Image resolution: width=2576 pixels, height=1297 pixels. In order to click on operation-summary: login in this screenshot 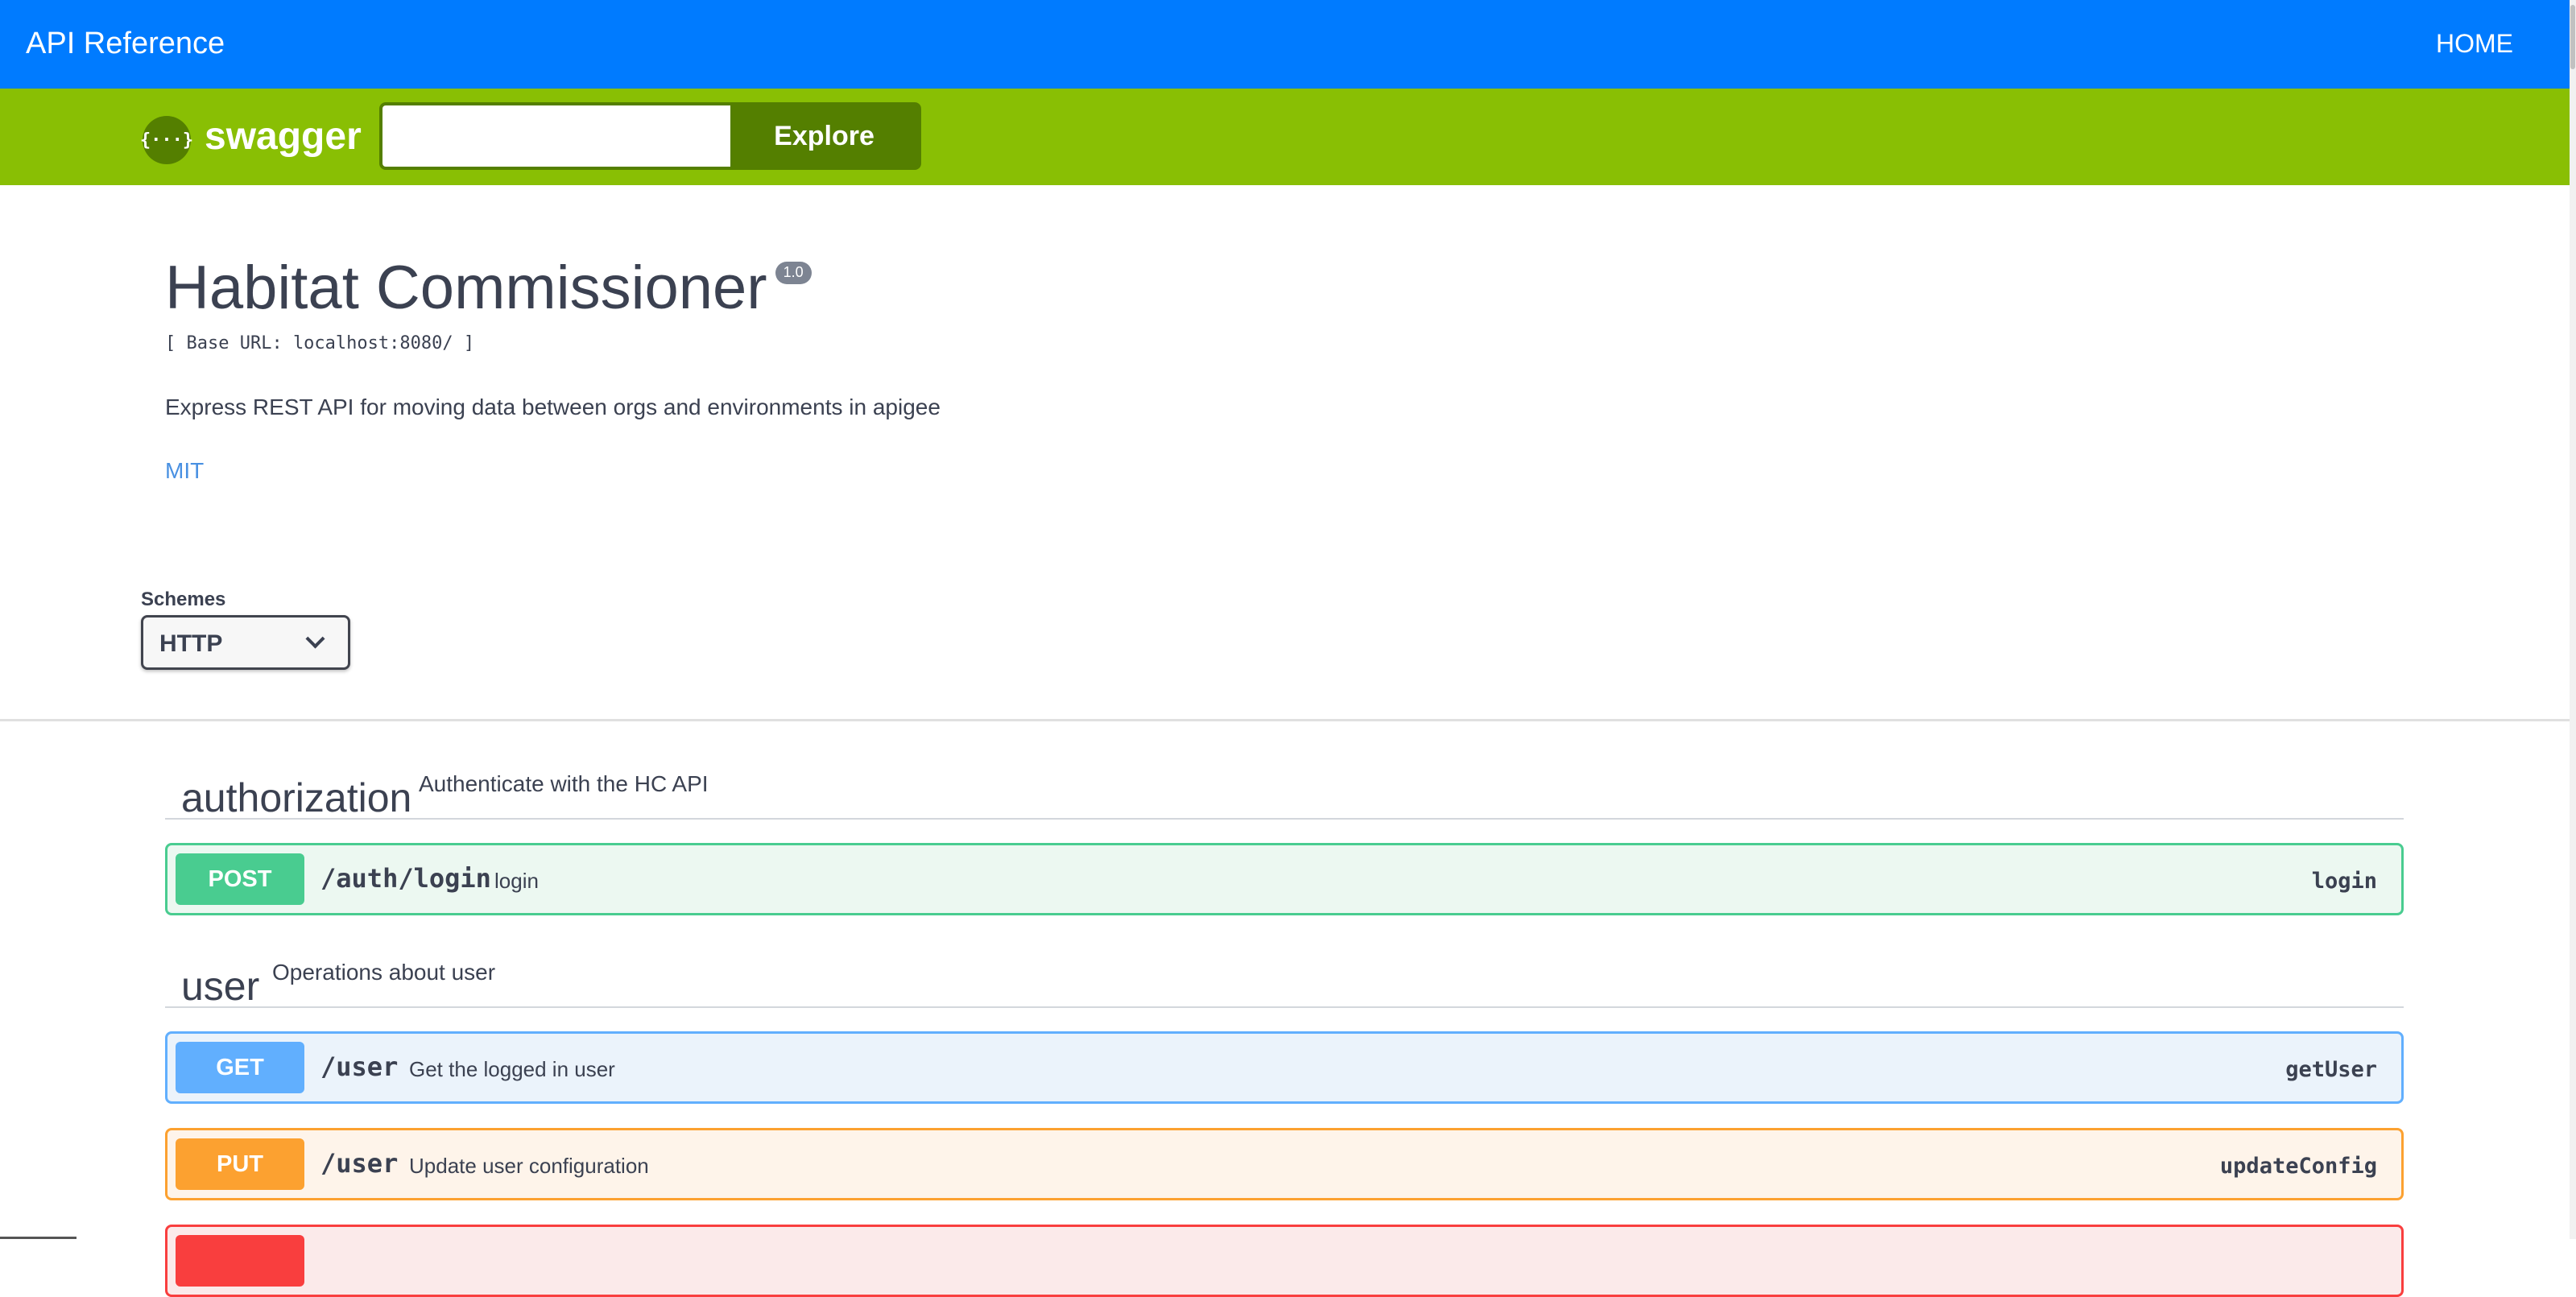, I will do `click(516, 881)`.